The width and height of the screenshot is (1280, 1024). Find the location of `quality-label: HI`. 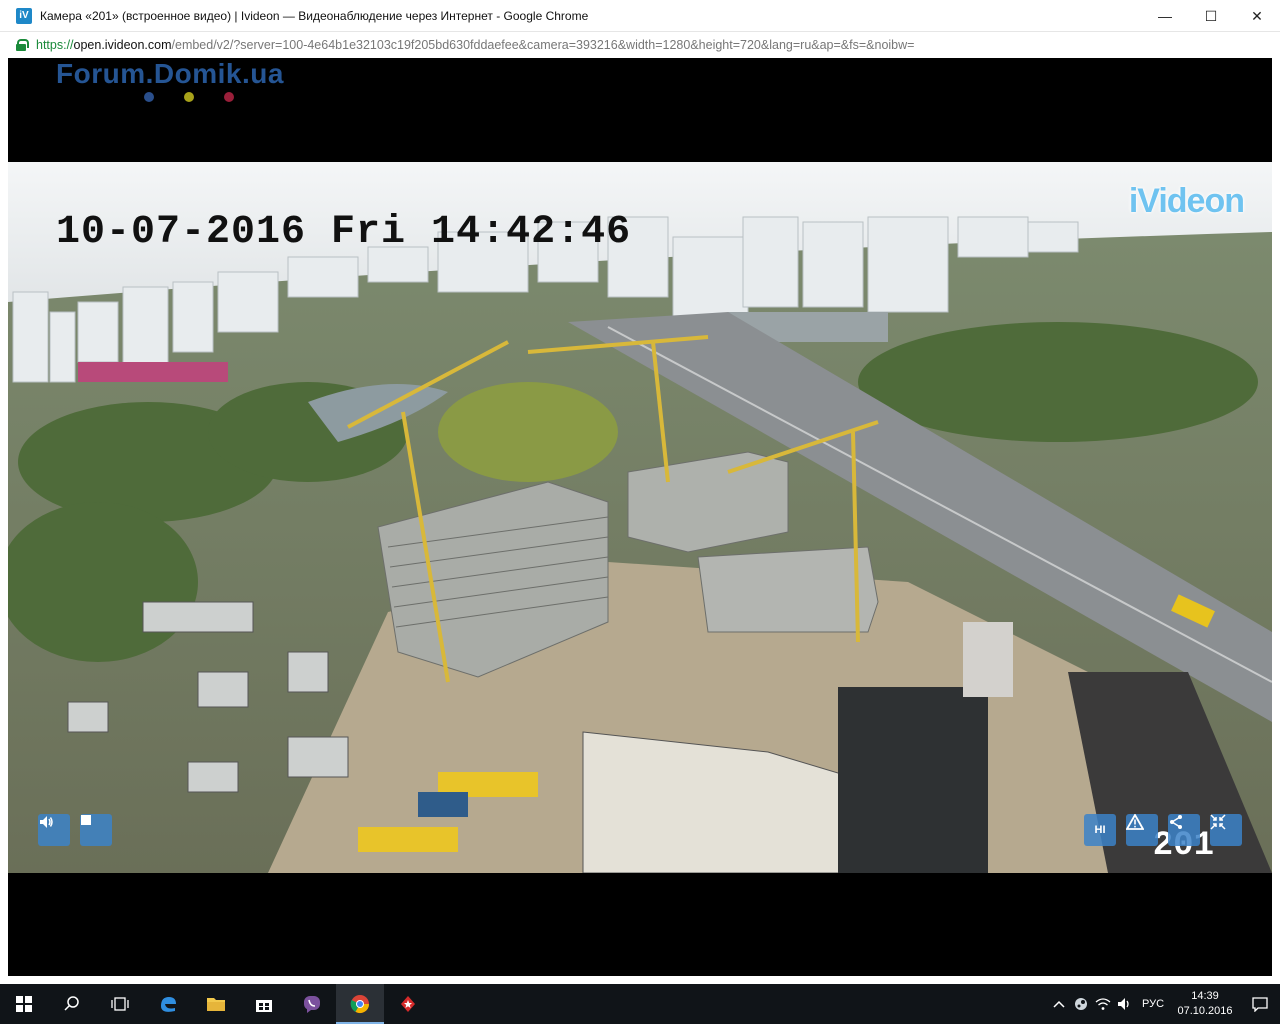

quality-label: HI is located at coordinates (1100, 830).